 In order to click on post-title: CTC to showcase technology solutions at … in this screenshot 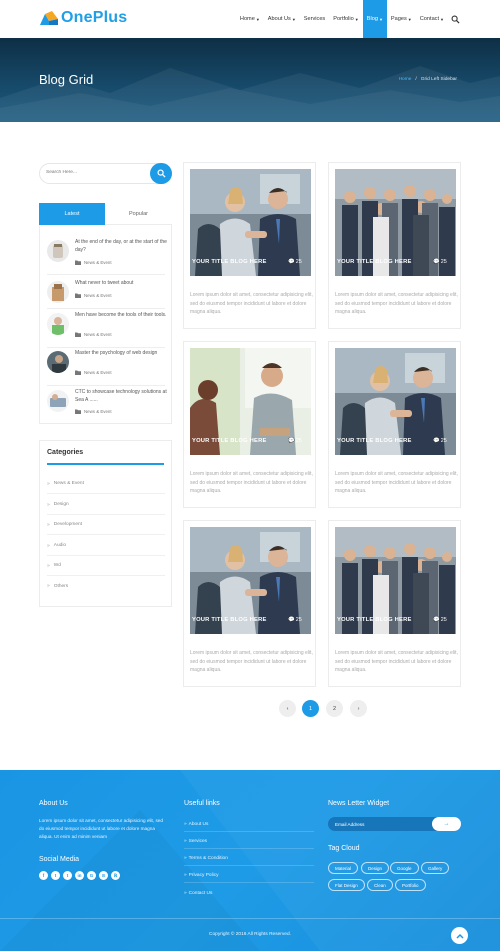, I will do `click(121, 396)`.